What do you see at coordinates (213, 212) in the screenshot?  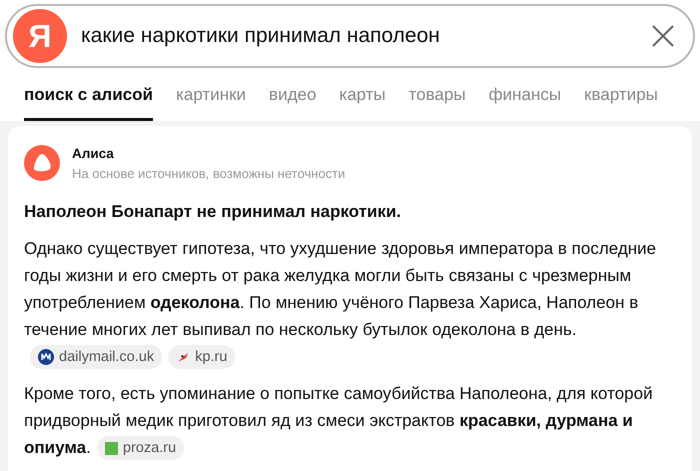 I see `answer-headline: Наполеон Бонапарт не принимал наркотики.` at bounding box center [213, 212].